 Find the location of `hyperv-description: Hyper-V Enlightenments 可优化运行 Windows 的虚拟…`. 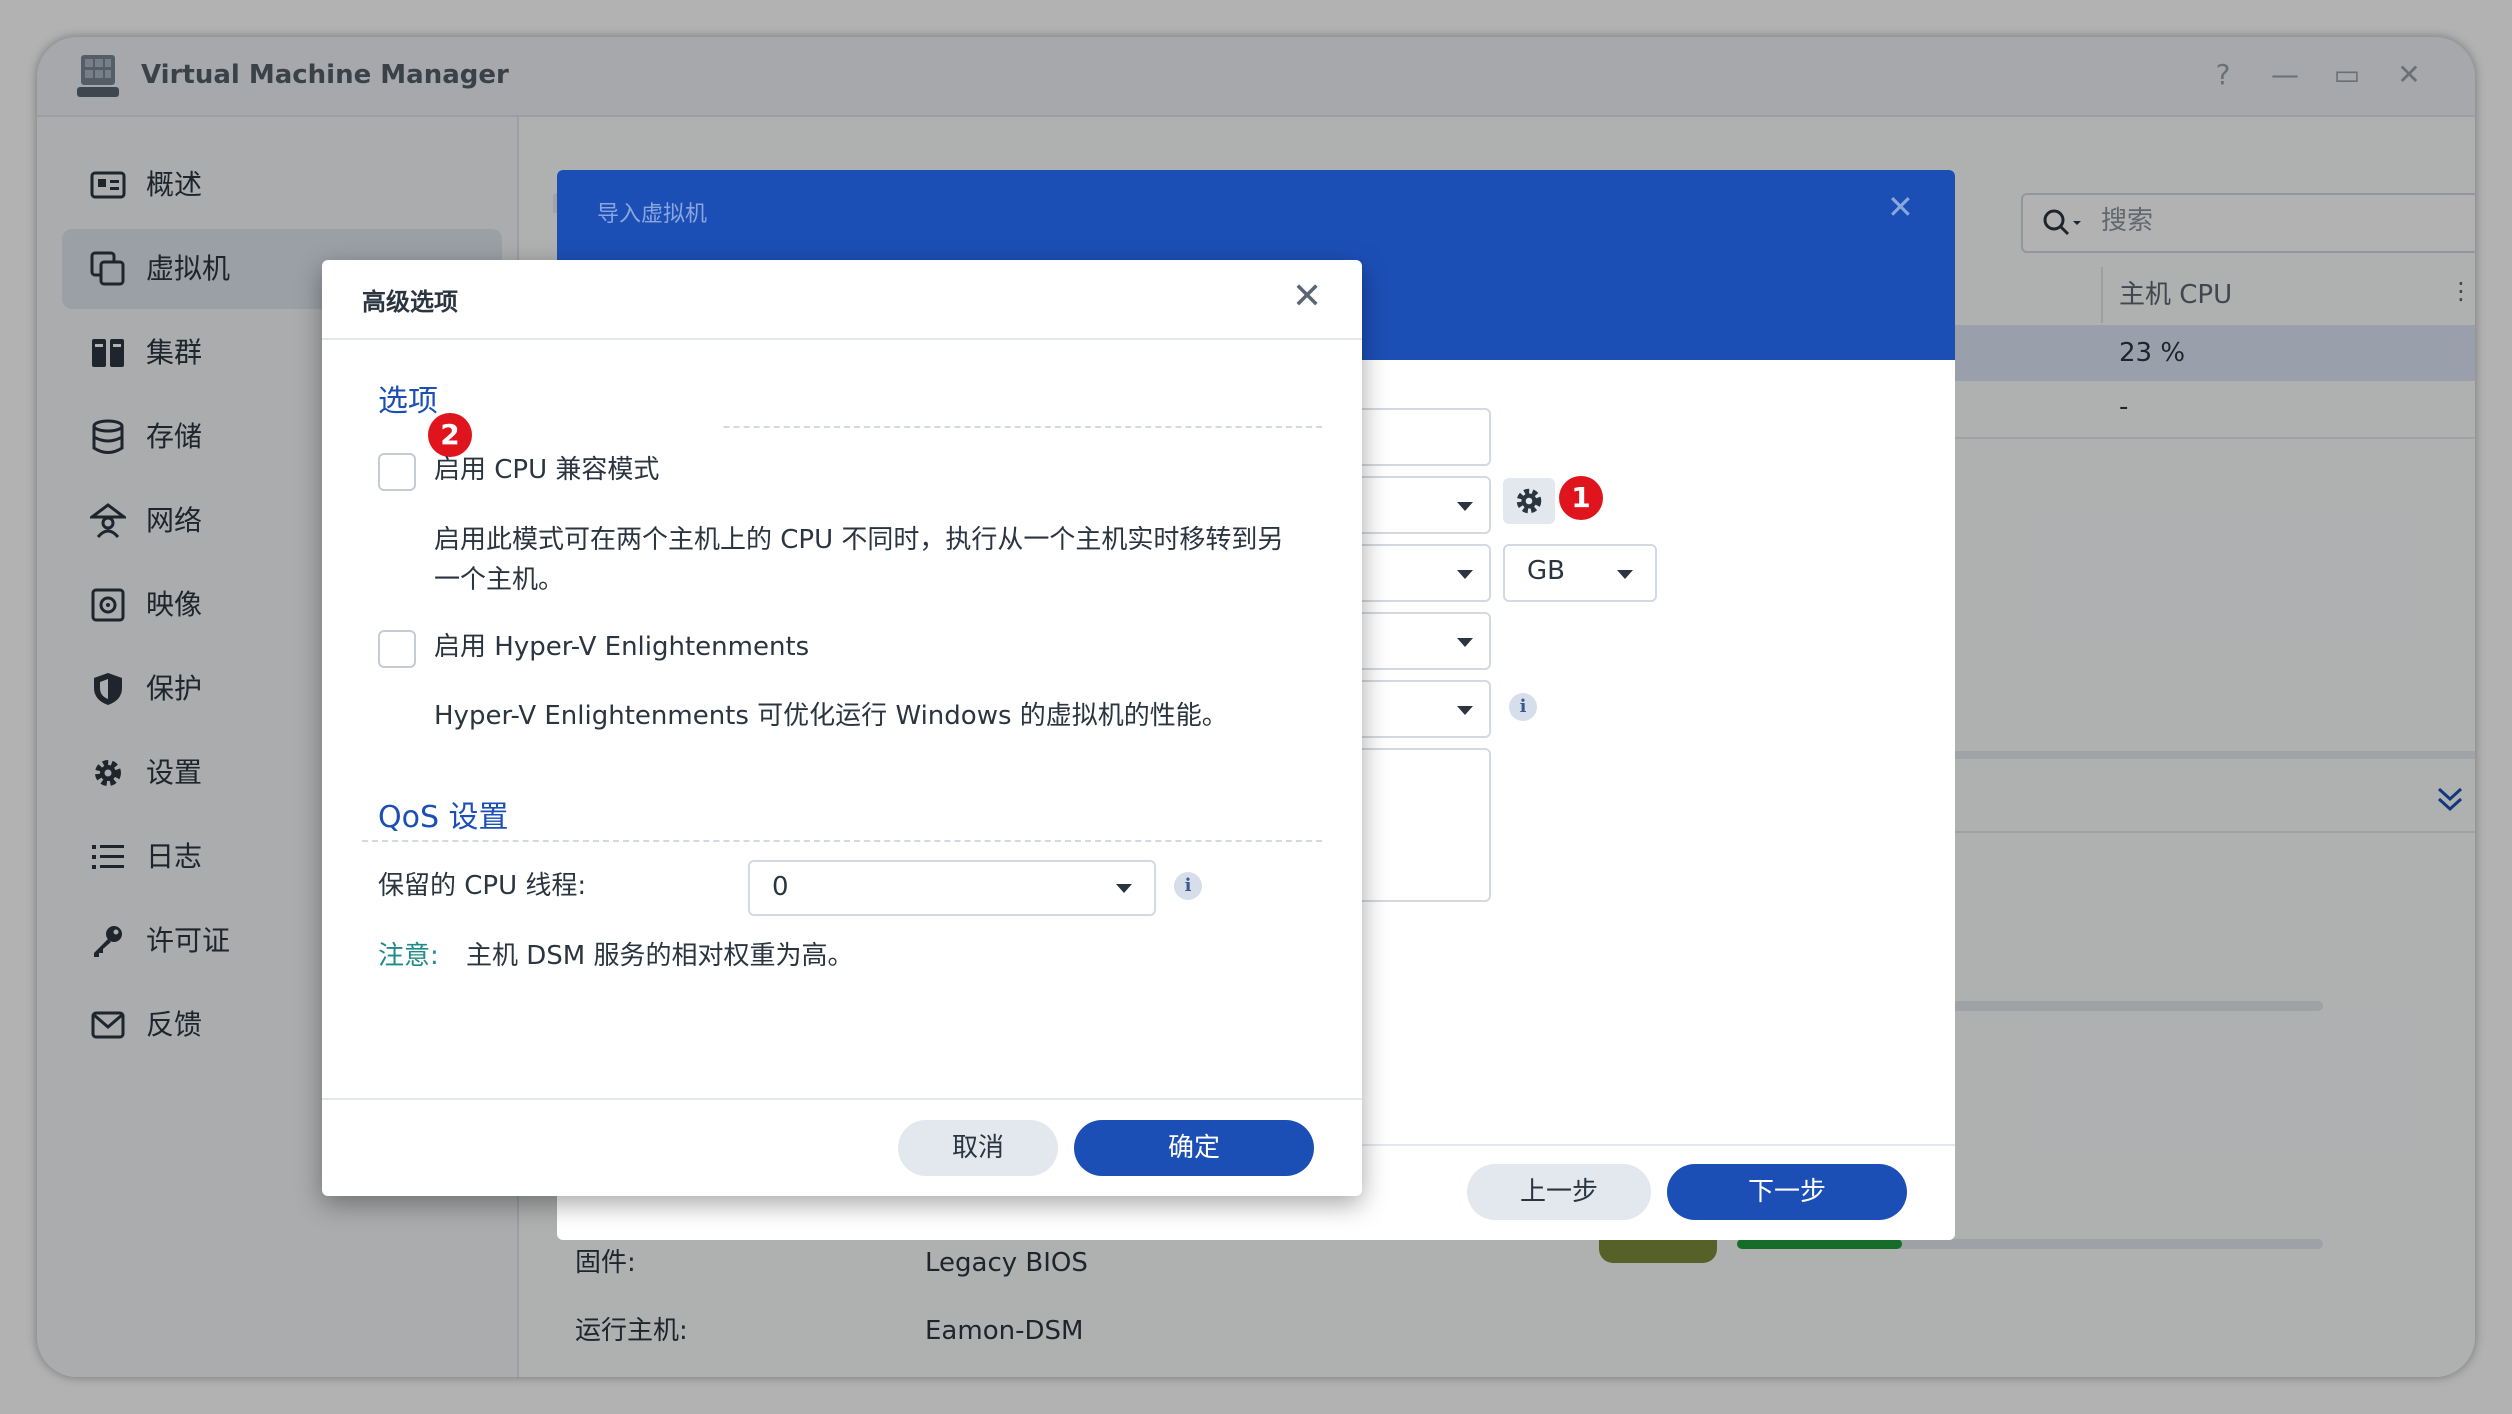

hyperv-description: Hyper-V Enlightenments 可优化运行 Windows 的虚拟… is located at coordinates (831, 716).